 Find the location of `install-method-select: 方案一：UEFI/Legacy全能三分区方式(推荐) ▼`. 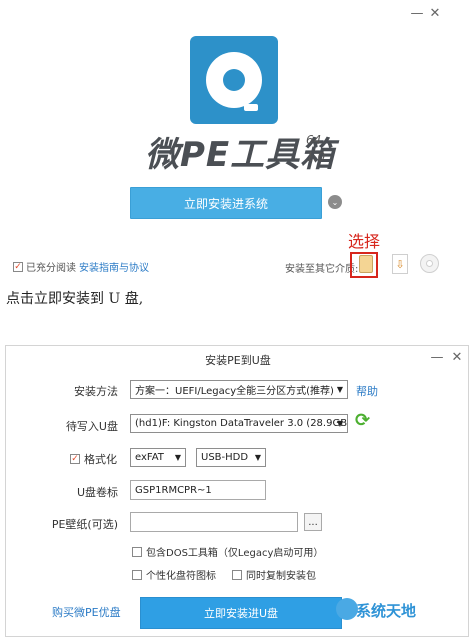

install-method-select: 方案一：UEFI/Legacy全能三分区方式(推荐) ▼ is located at coordinates (239, 389).